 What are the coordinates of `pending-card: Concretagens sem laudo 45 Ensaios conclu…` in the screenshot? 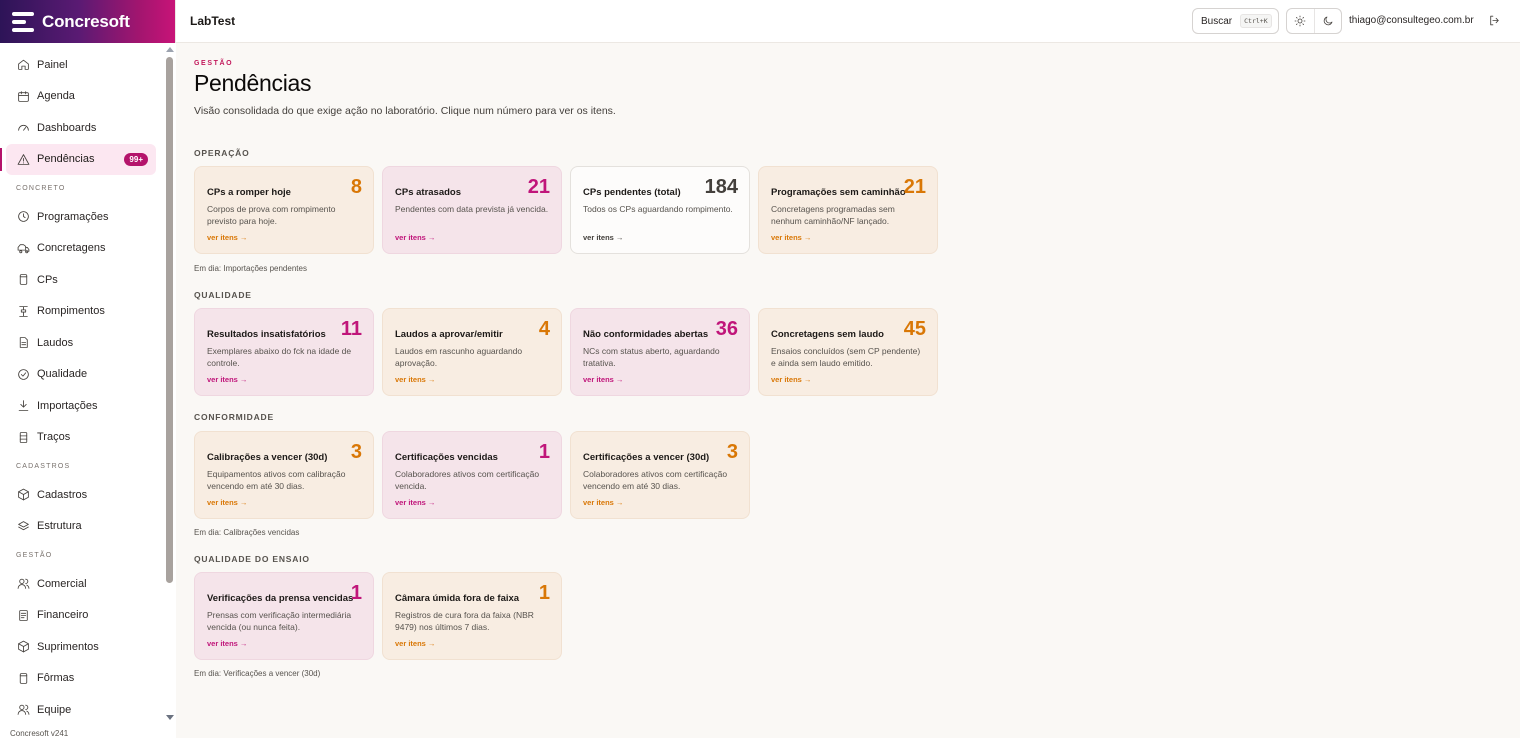 It's located at (848, 352).